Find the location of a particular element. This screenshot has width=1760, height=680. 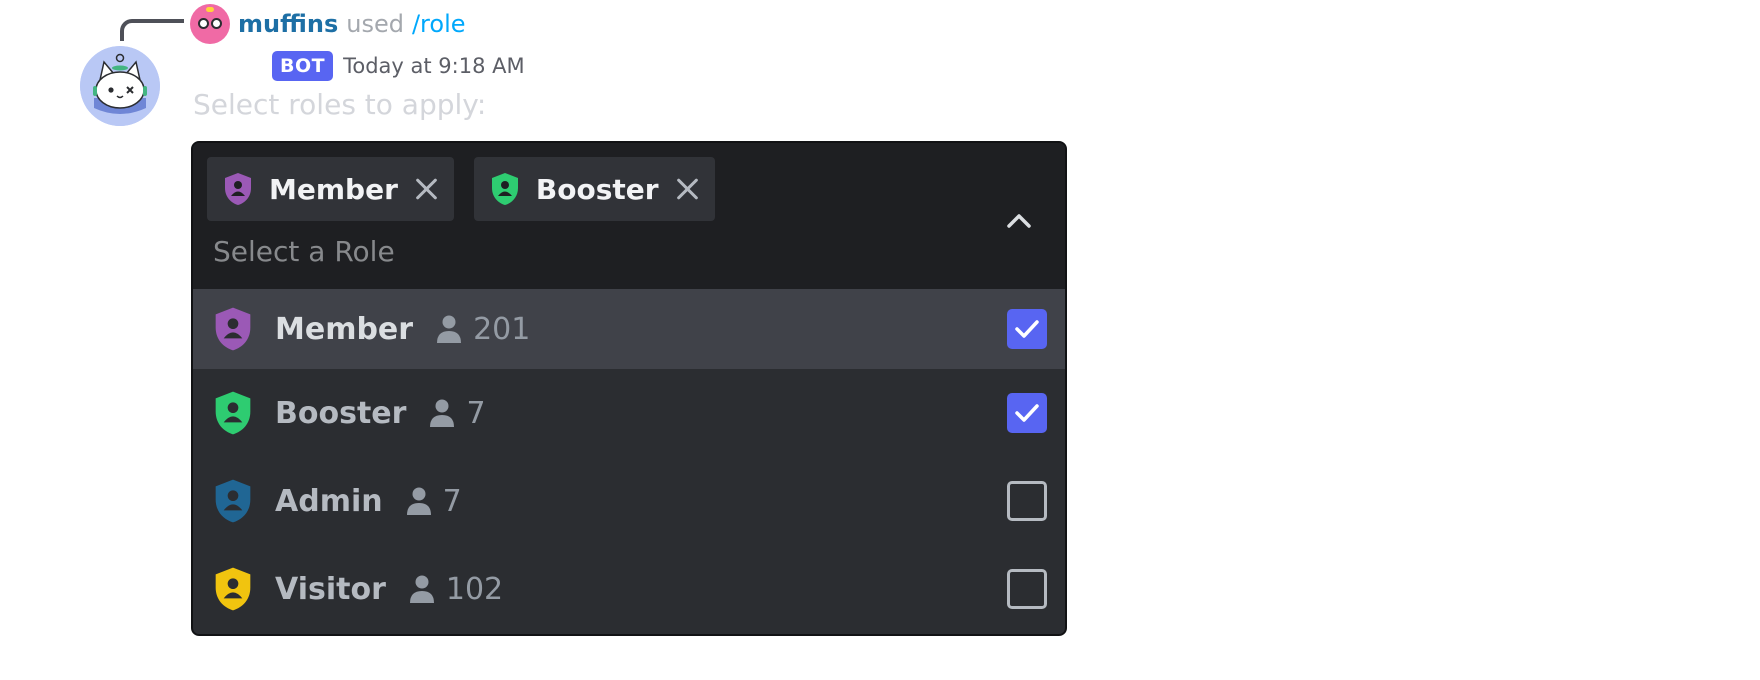

avatar-sprinkle is located at coordinates (210, 9).